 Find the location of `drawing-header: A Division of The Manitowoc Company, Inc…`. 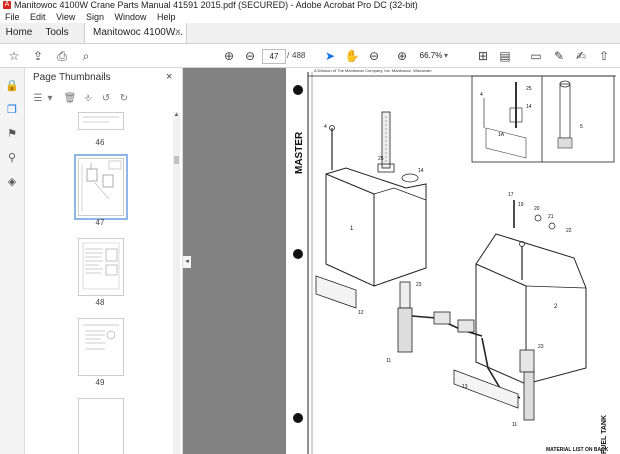

drawing-header: A Division of The Manitowoc Company, Inc… is located at coordinates (372, 70).